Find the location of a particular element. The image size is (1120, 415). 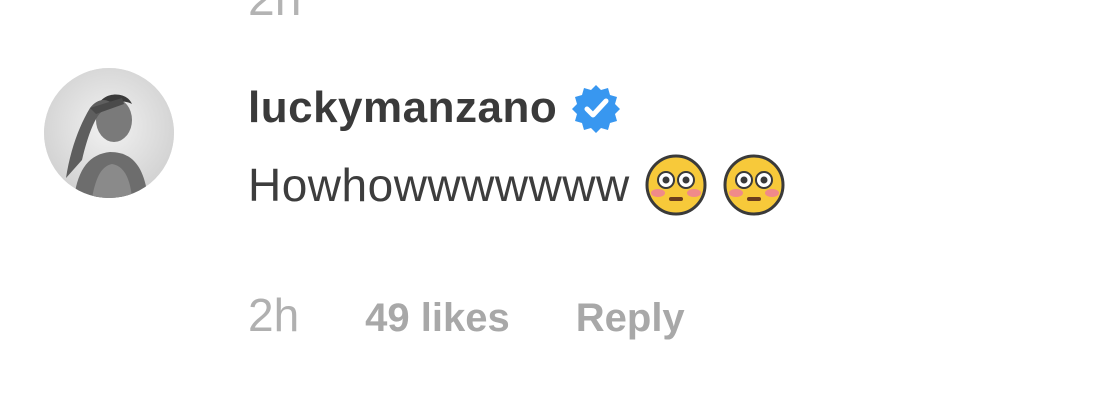

comment-meta: 2h 49 likes Reply is located at coordinates (466, 315).